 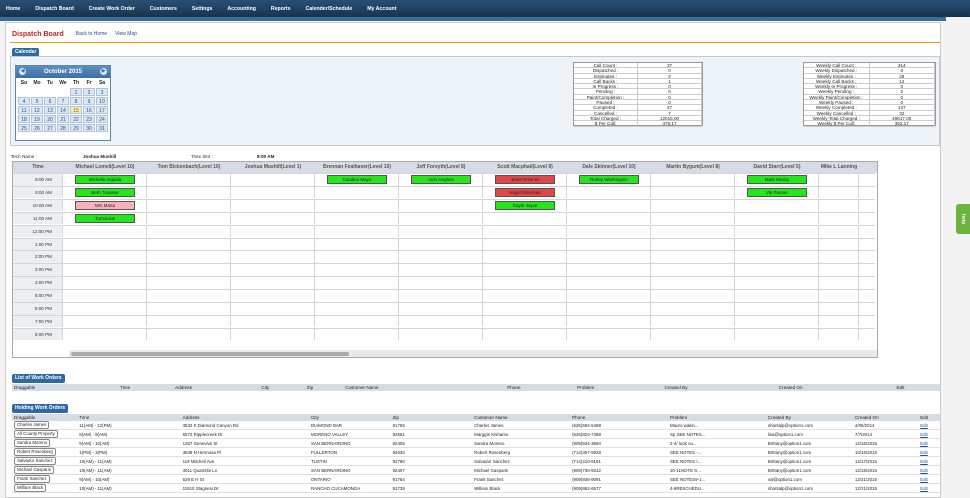 What do you see at coordinates (89, 101) in the screenshot?
I see `calendar-date: 9` at bounding box center [89, 101].